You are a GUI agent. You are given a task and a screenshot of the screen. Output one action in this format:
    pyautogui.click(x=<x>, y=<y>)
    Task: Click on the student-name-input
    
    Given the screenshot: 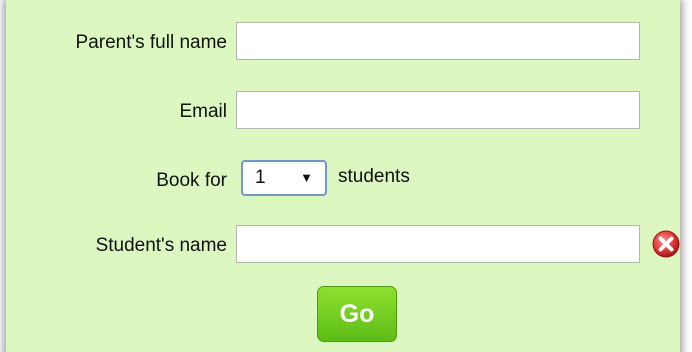 What is the action you would take?
    pyautogui.click(x=438, y=244)
    